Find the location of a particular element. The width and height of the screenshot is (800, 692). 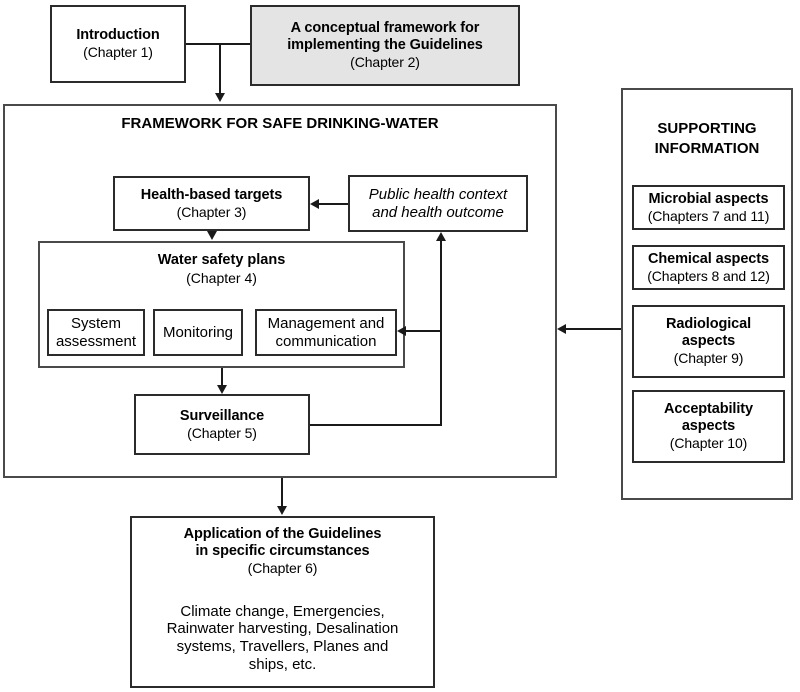

application-title-line1: Application of the Guidelines is located at coordinates (282, 534).